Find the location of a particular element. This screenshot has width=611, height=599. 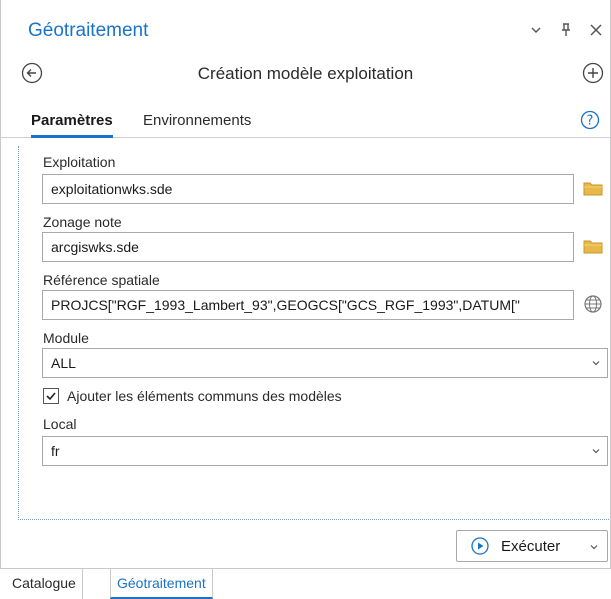

tool-tabs: Paramètres Environnements ? is located at coordinates (305, 122).